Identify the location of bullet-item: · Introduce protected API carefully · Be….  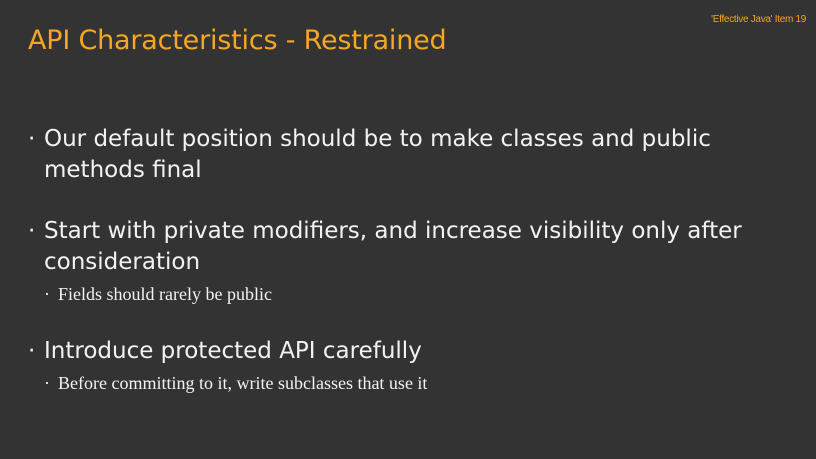
(418, 365).